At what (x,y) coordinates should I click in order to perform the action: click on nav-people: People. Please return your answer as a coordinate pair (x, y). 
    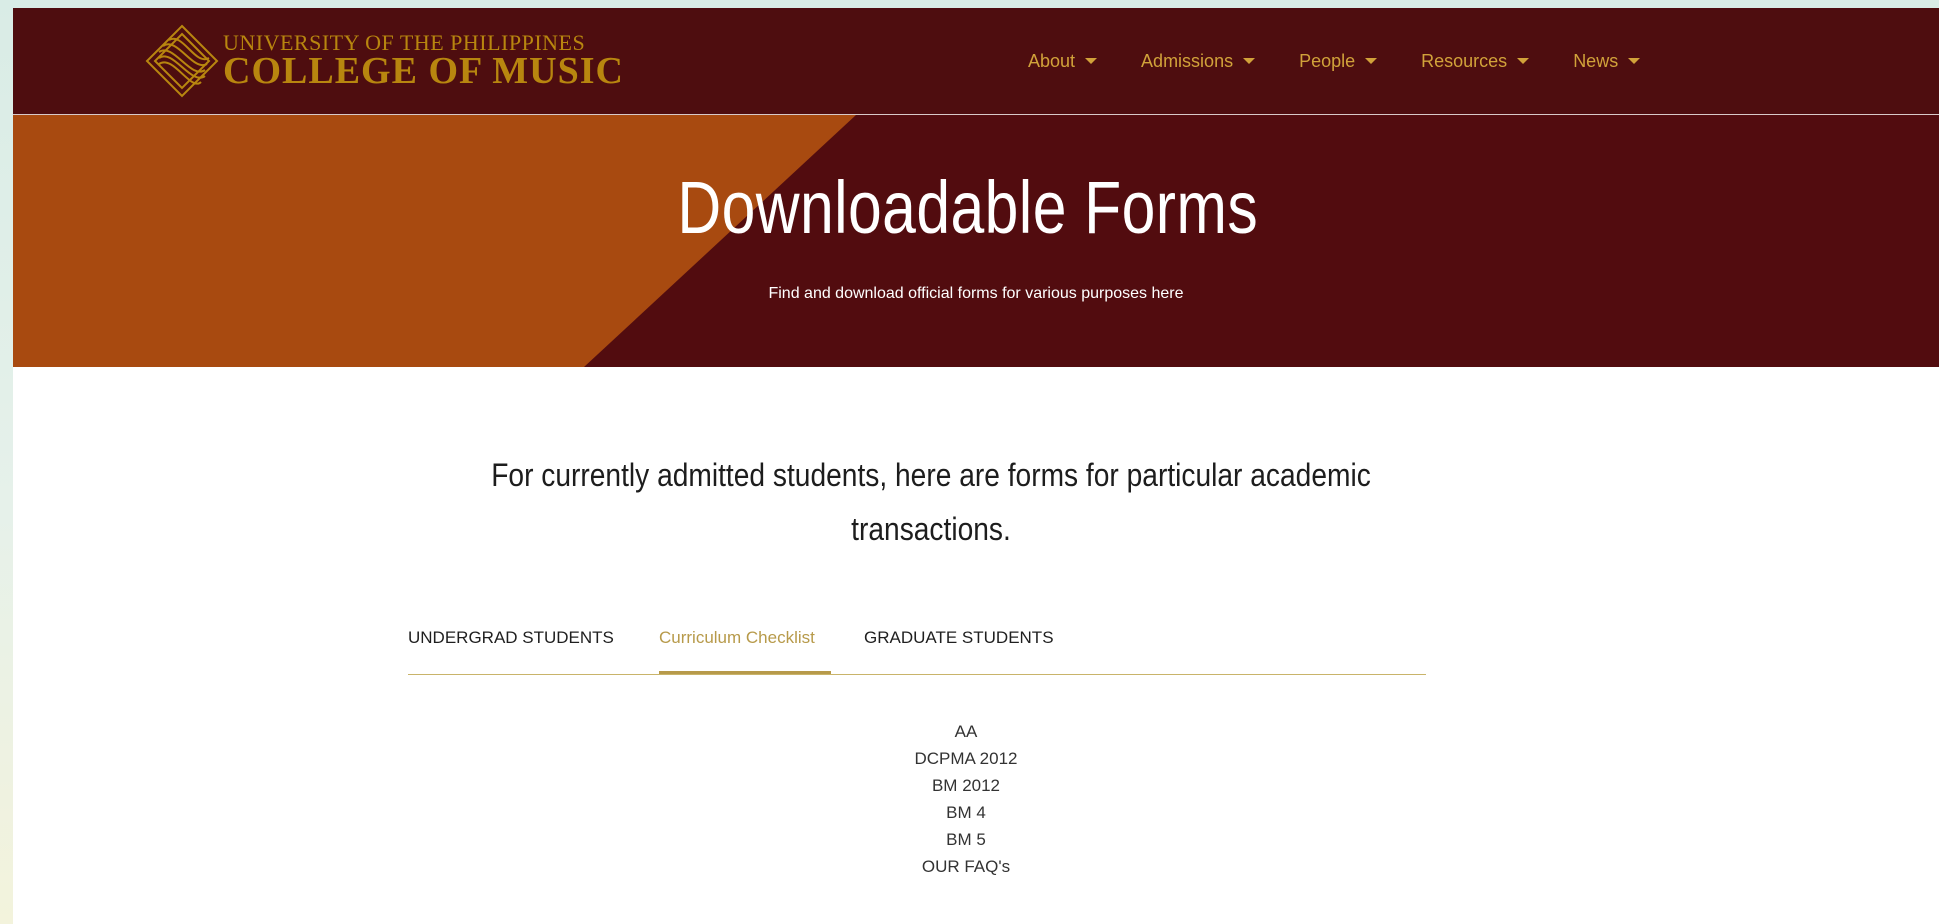
    Looking at the image, I should click on (1338, 61).